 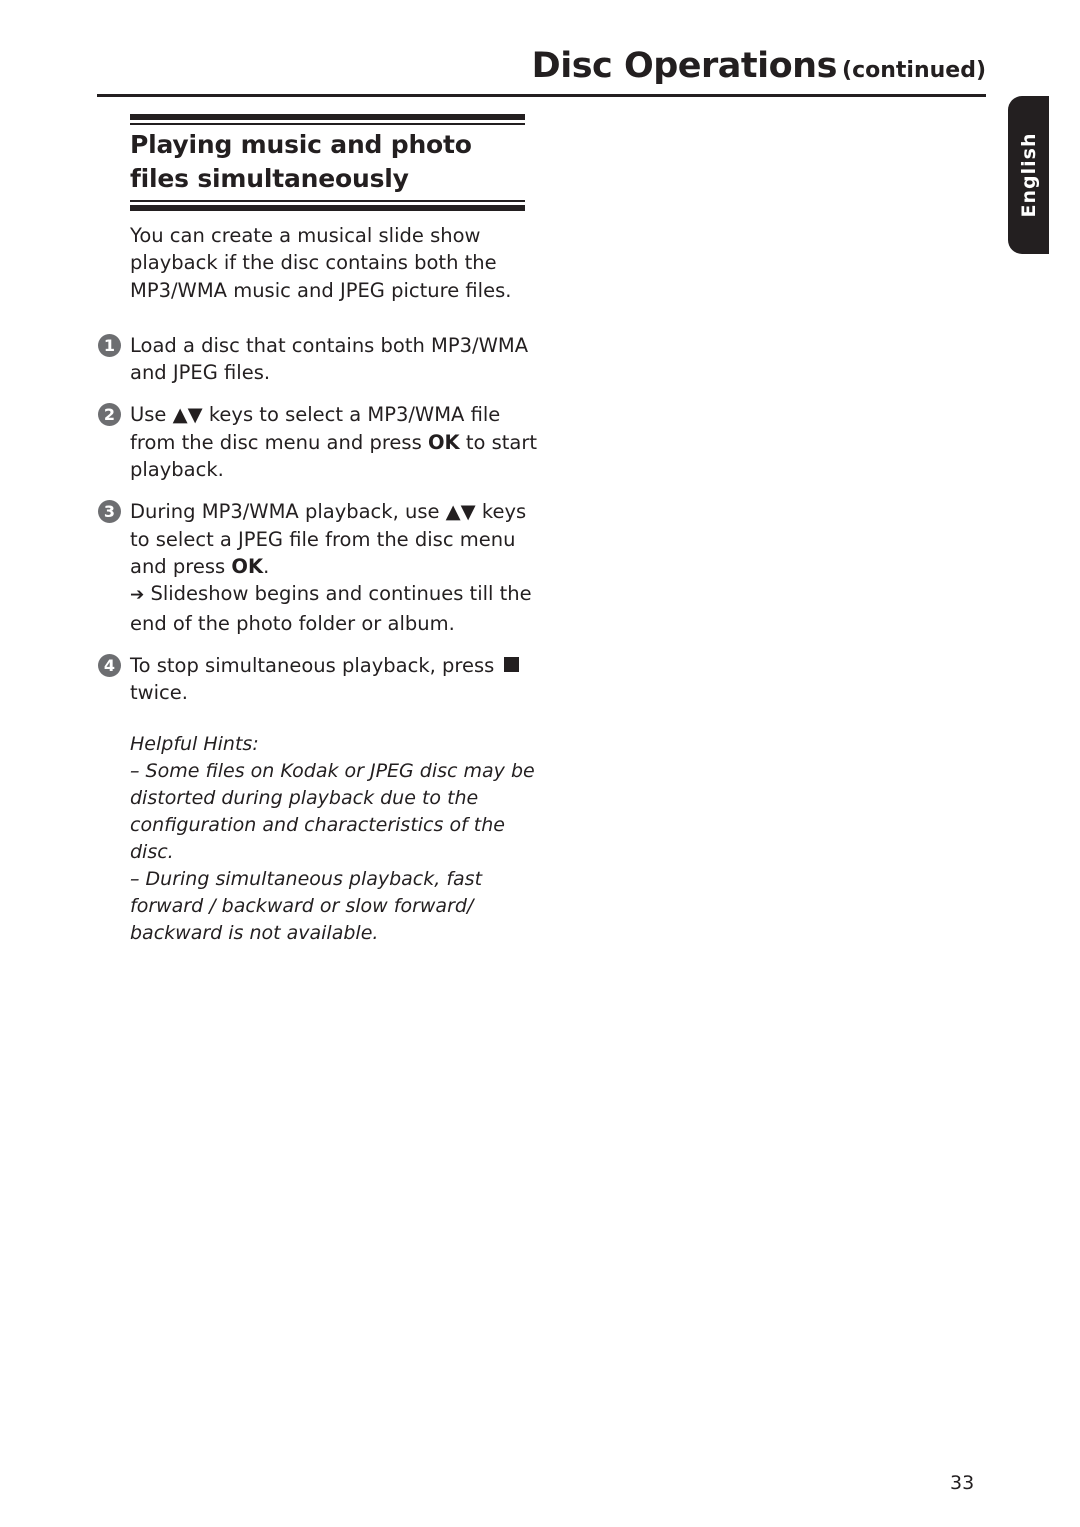 What do you see at coordinates (159, 693) in the screenshot?
I see `step-text: twice.` at bounding box center [159, 693].